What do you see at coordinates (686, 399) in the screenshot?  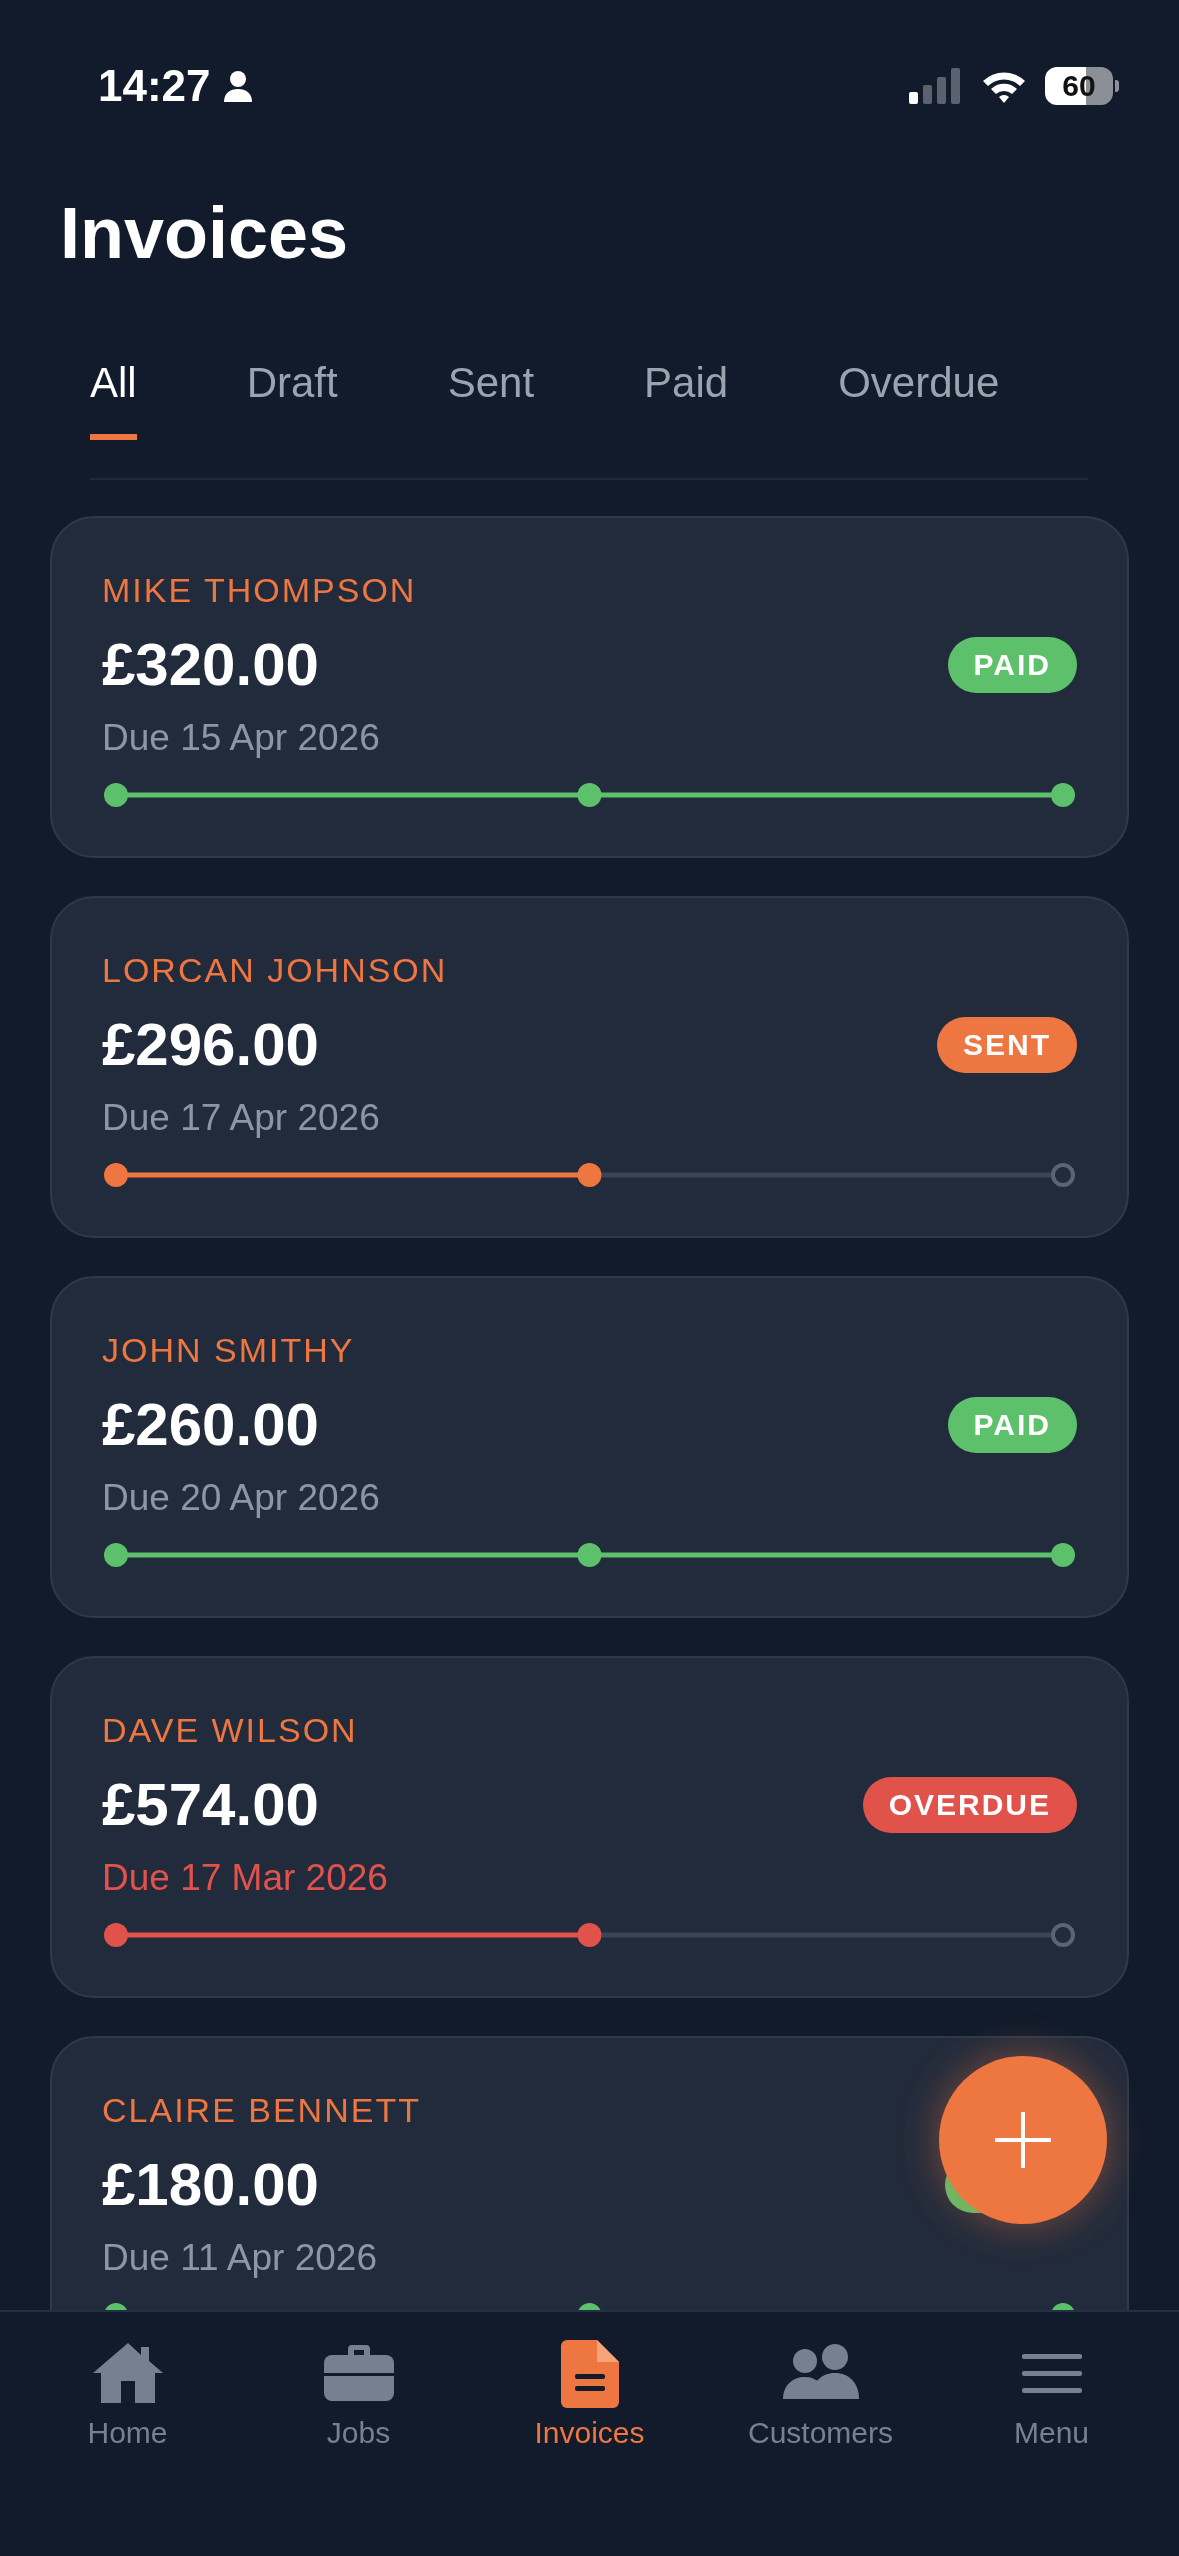 I see `filter-tab: Paid` at bounding box center [686, 399].